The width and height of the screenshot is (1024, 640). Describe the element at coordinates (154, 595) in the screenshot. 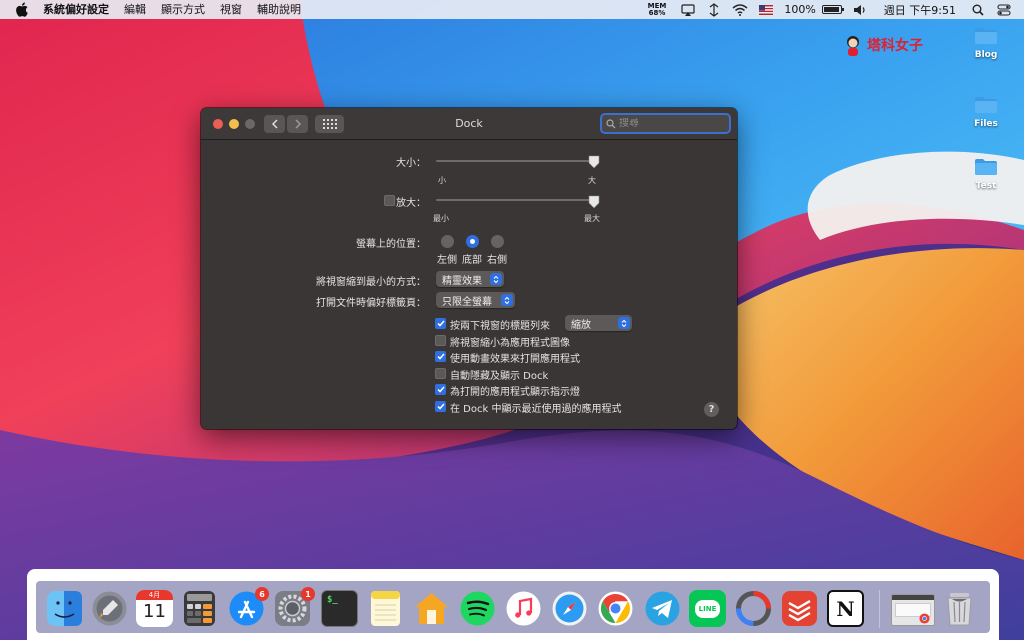

I see `calendar-month: 4月` at that location.